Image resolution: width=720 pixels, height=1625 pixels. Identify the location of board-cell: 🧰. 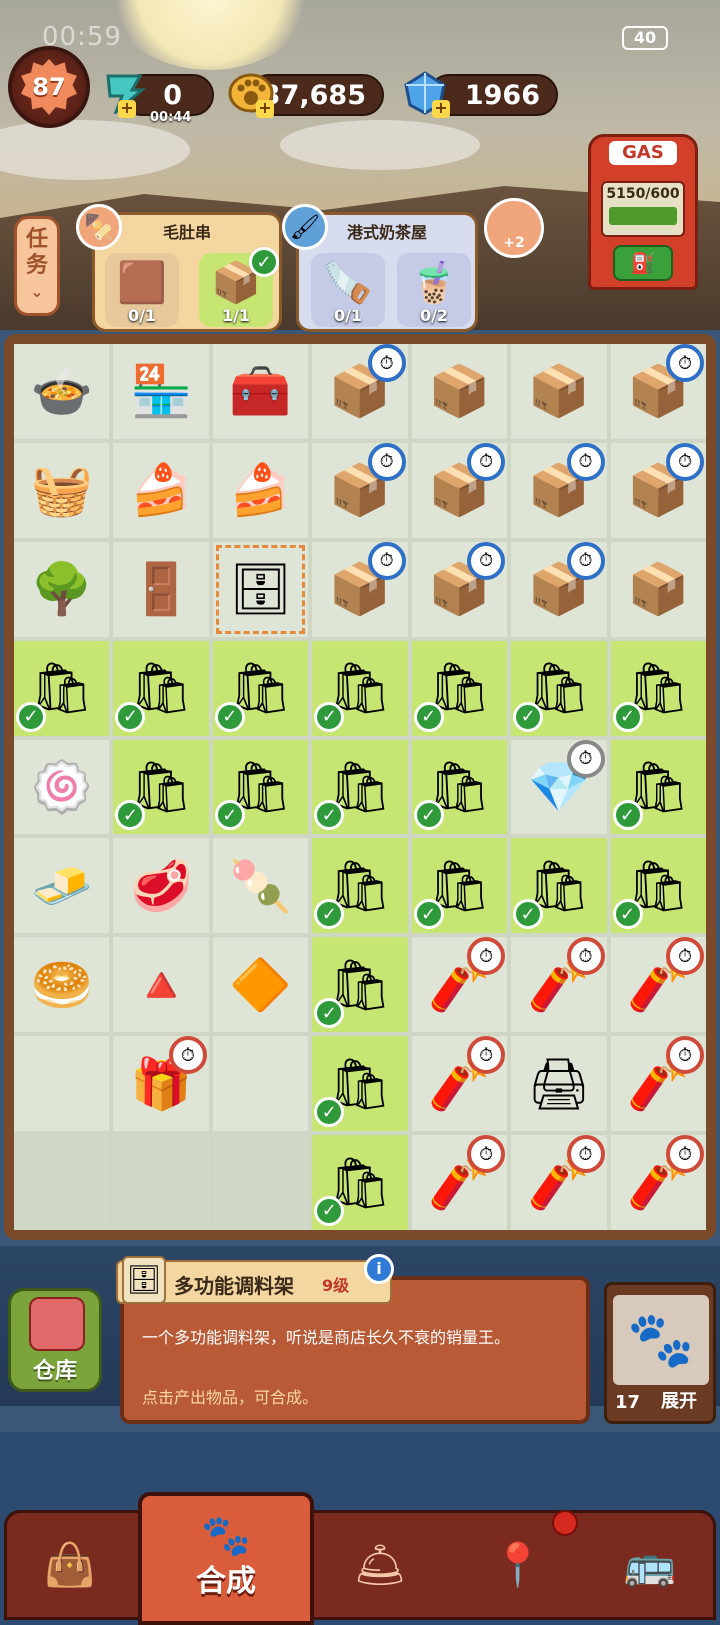
(260, 391).